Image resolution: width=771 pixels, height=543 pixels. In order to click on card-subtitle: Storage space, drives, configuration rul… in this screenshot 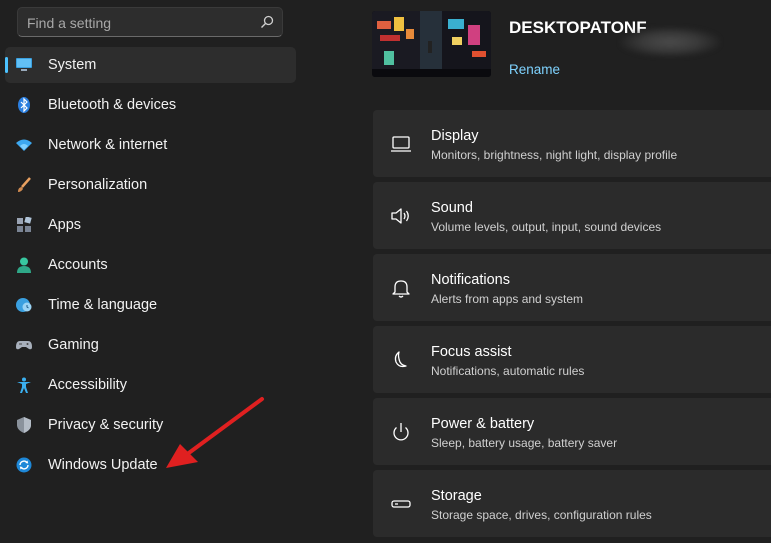, I will do `click(541, 515)`.